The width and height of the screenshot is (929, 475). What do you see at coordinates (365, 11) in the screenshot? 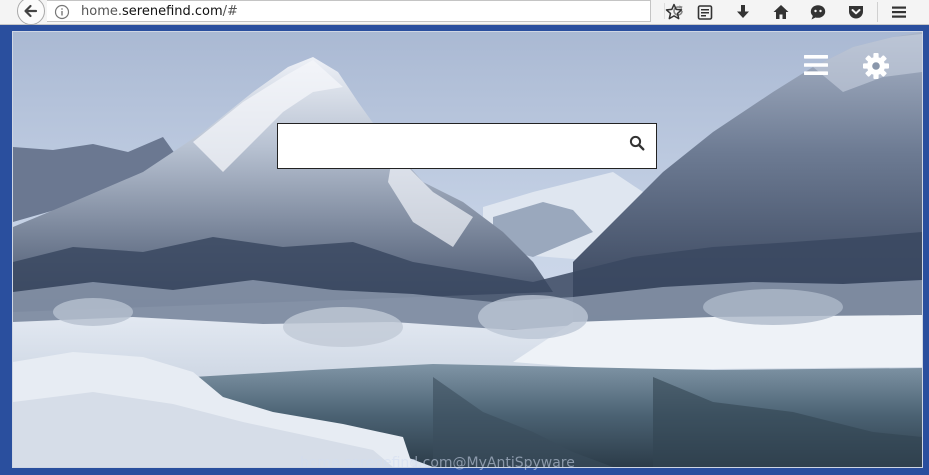
I see `address-bar: home.serenefind.com/#` at bounding box center [365, 11].